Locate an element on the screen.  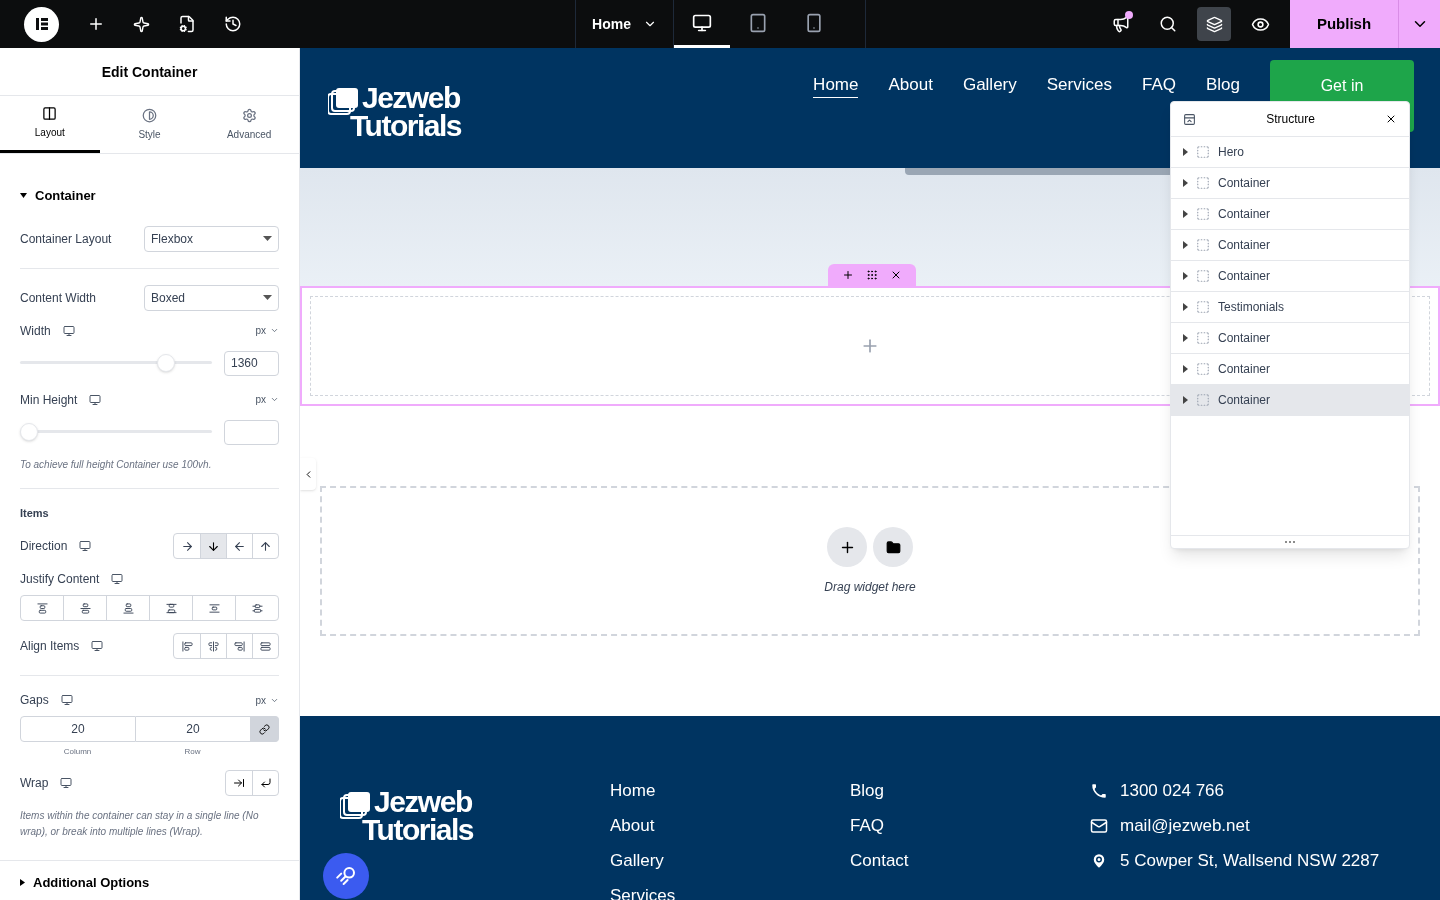
link-icon is located at coordinates (264, 729).